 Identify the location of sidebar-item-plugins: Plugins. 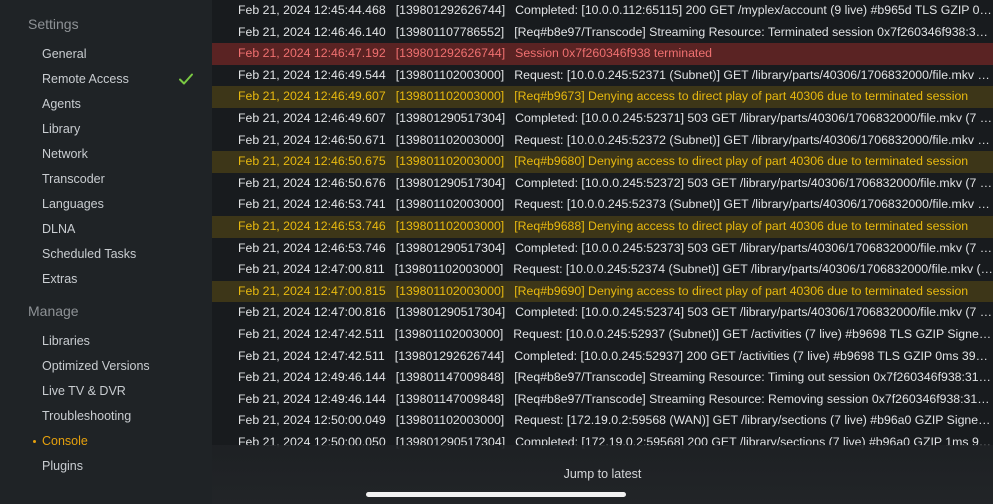
(122, 466).